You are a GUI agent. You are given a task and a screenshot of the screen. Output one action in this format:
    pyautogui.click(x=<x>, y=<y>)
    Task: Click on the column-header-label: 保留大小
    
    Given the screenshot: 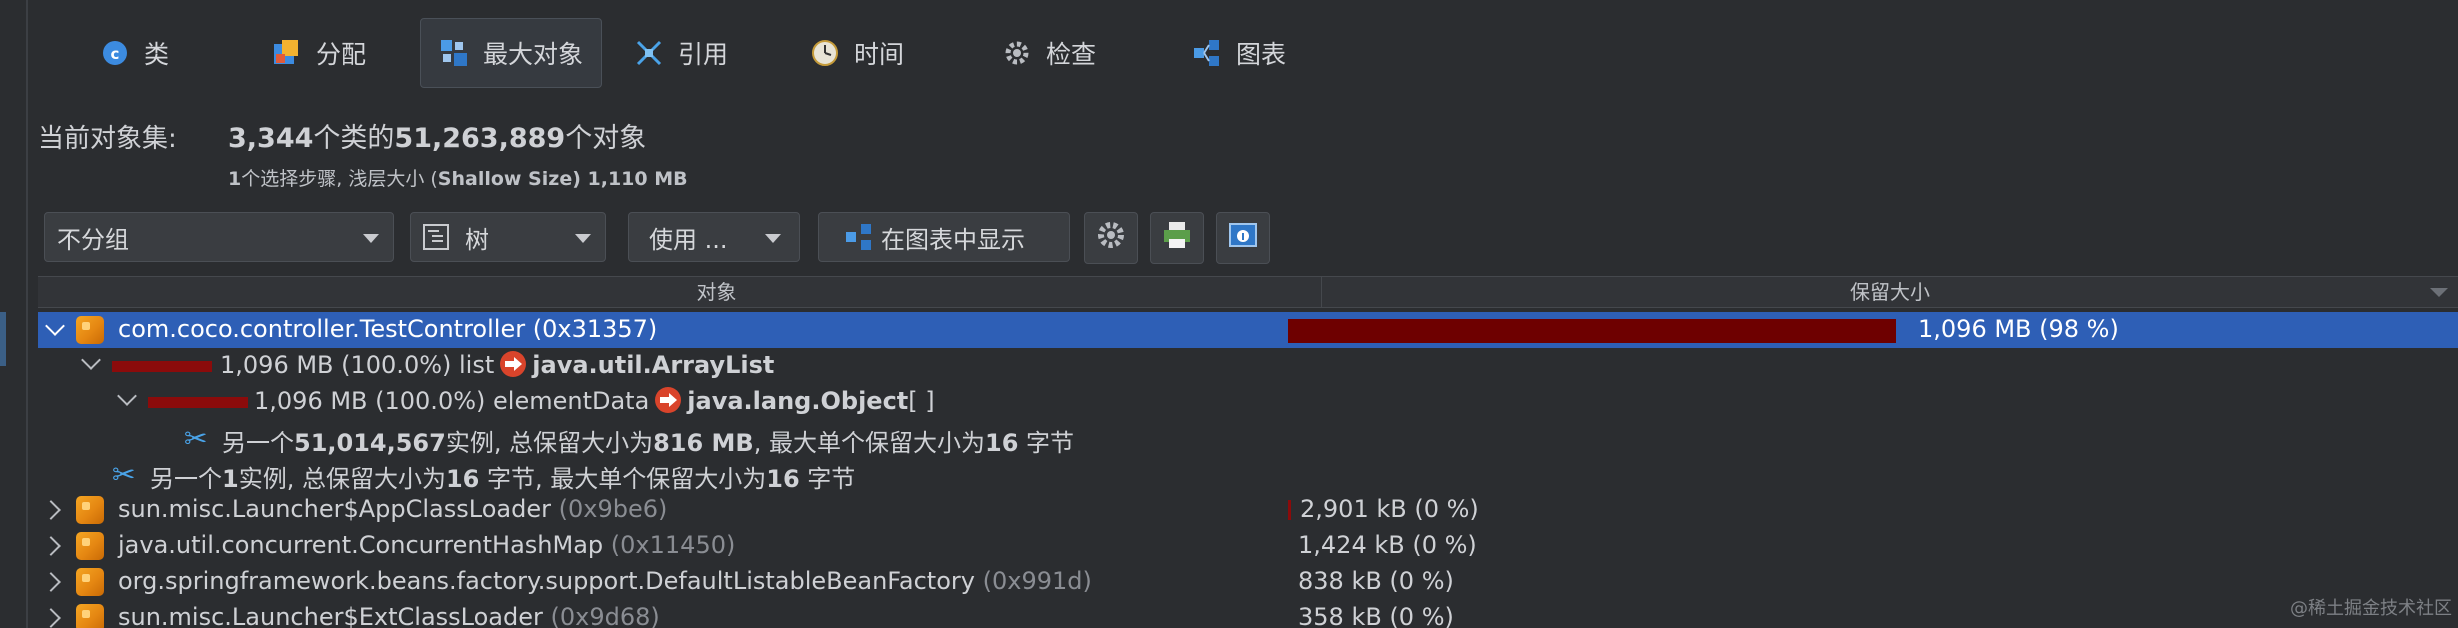 What is the action you would take?
    pyautogui.click(x=1890, y=292)
    